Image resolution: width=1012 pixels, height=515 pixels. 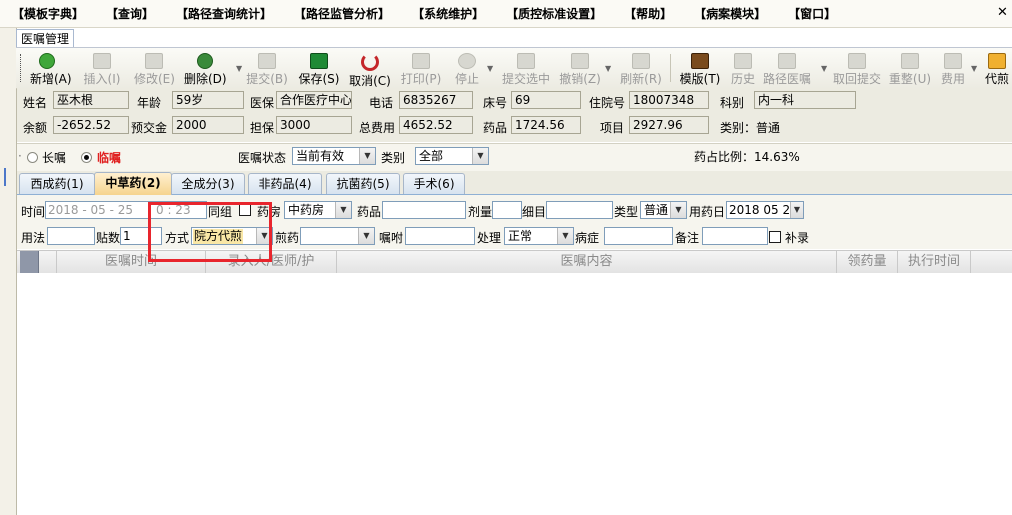 What do you see at coordinates (934, 262) in the screenshot?
I see `header-exec-time: 执行时间` at bounding box center [934, 262].